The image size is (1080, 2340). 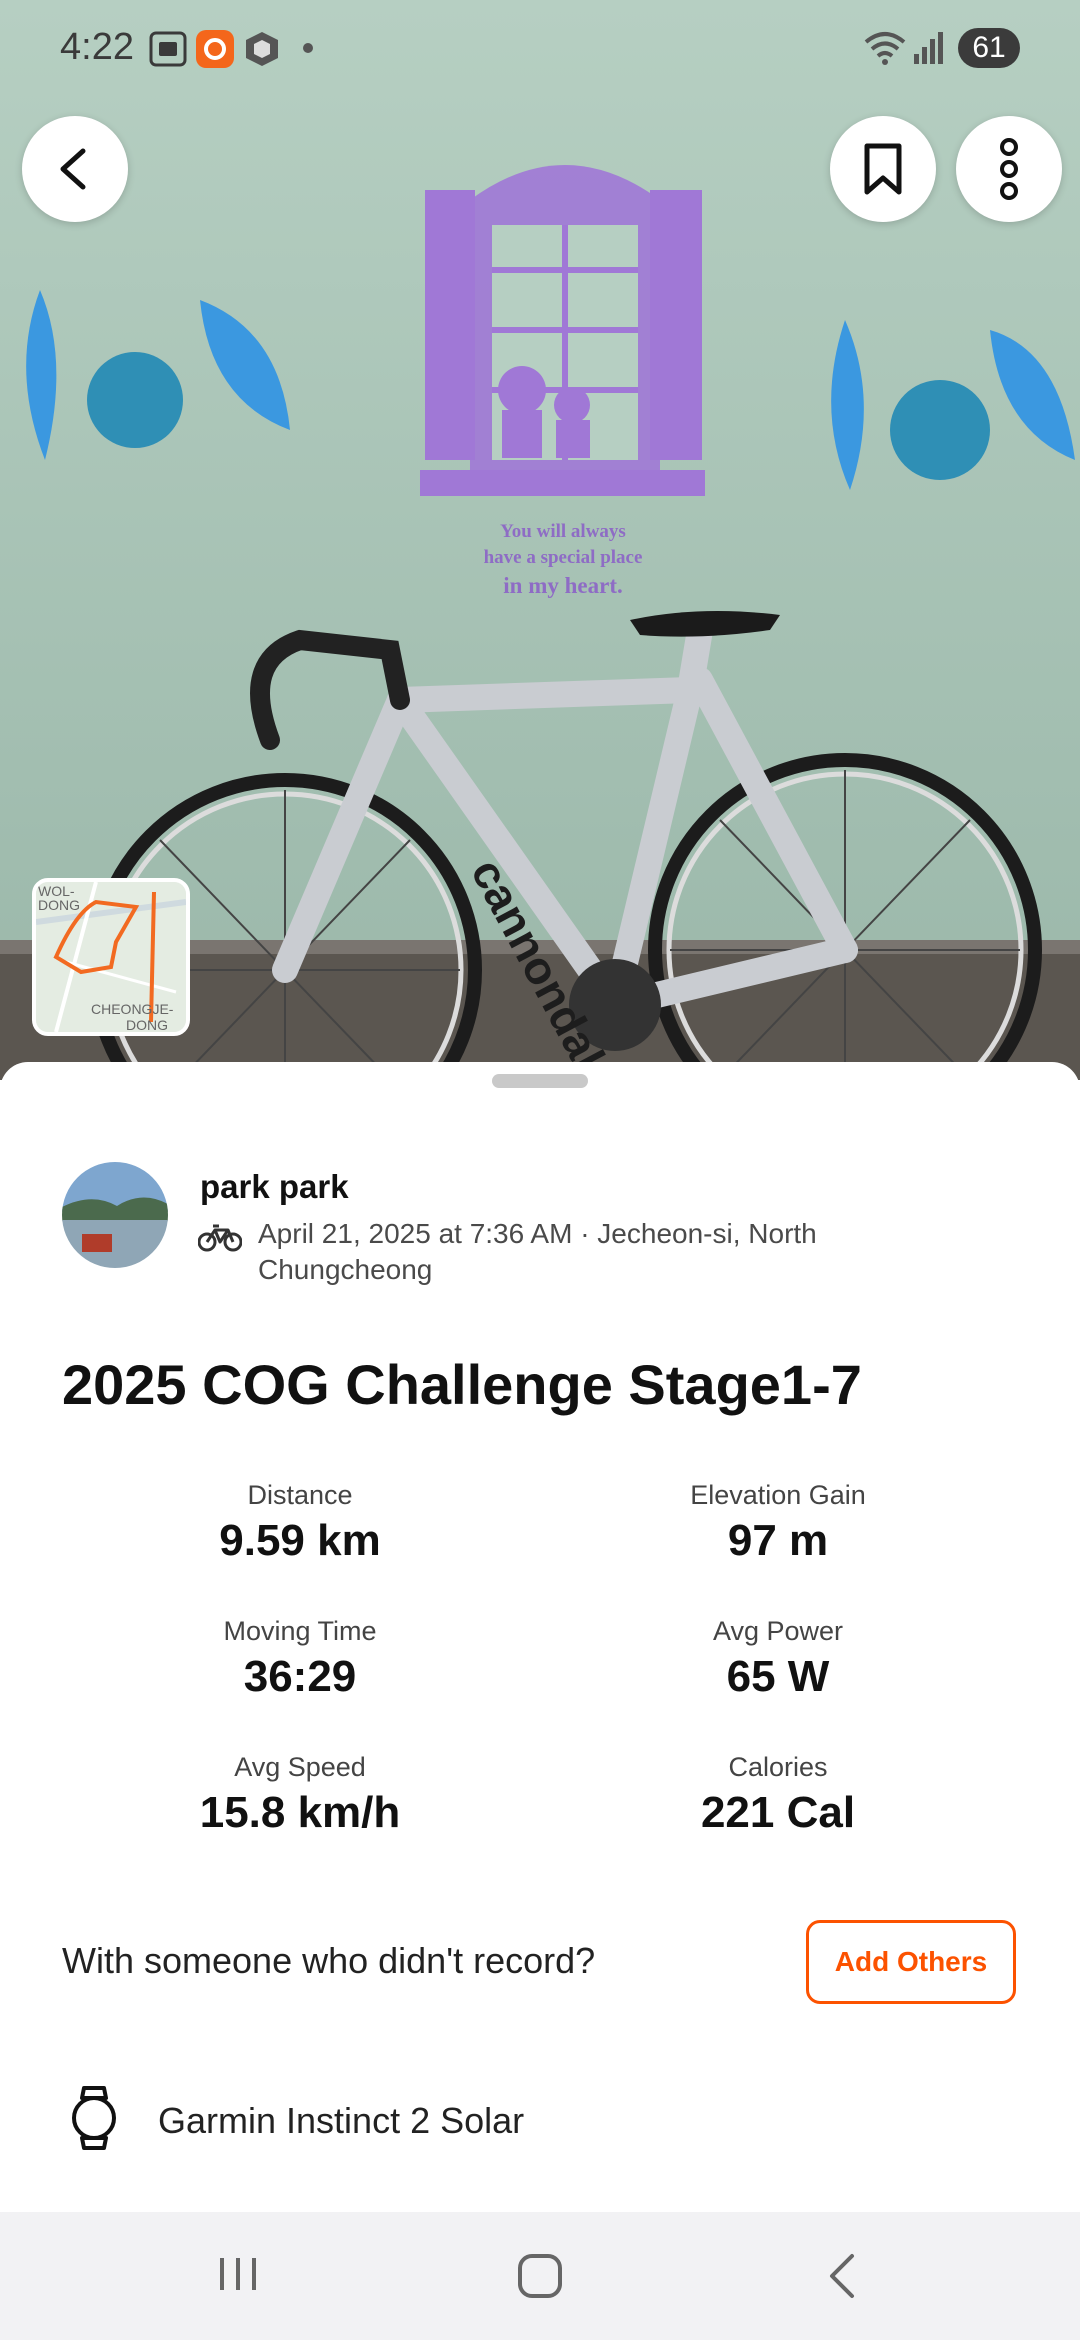 I want to click on stat-value: 221 Cal, so click(x=778, y=1812).